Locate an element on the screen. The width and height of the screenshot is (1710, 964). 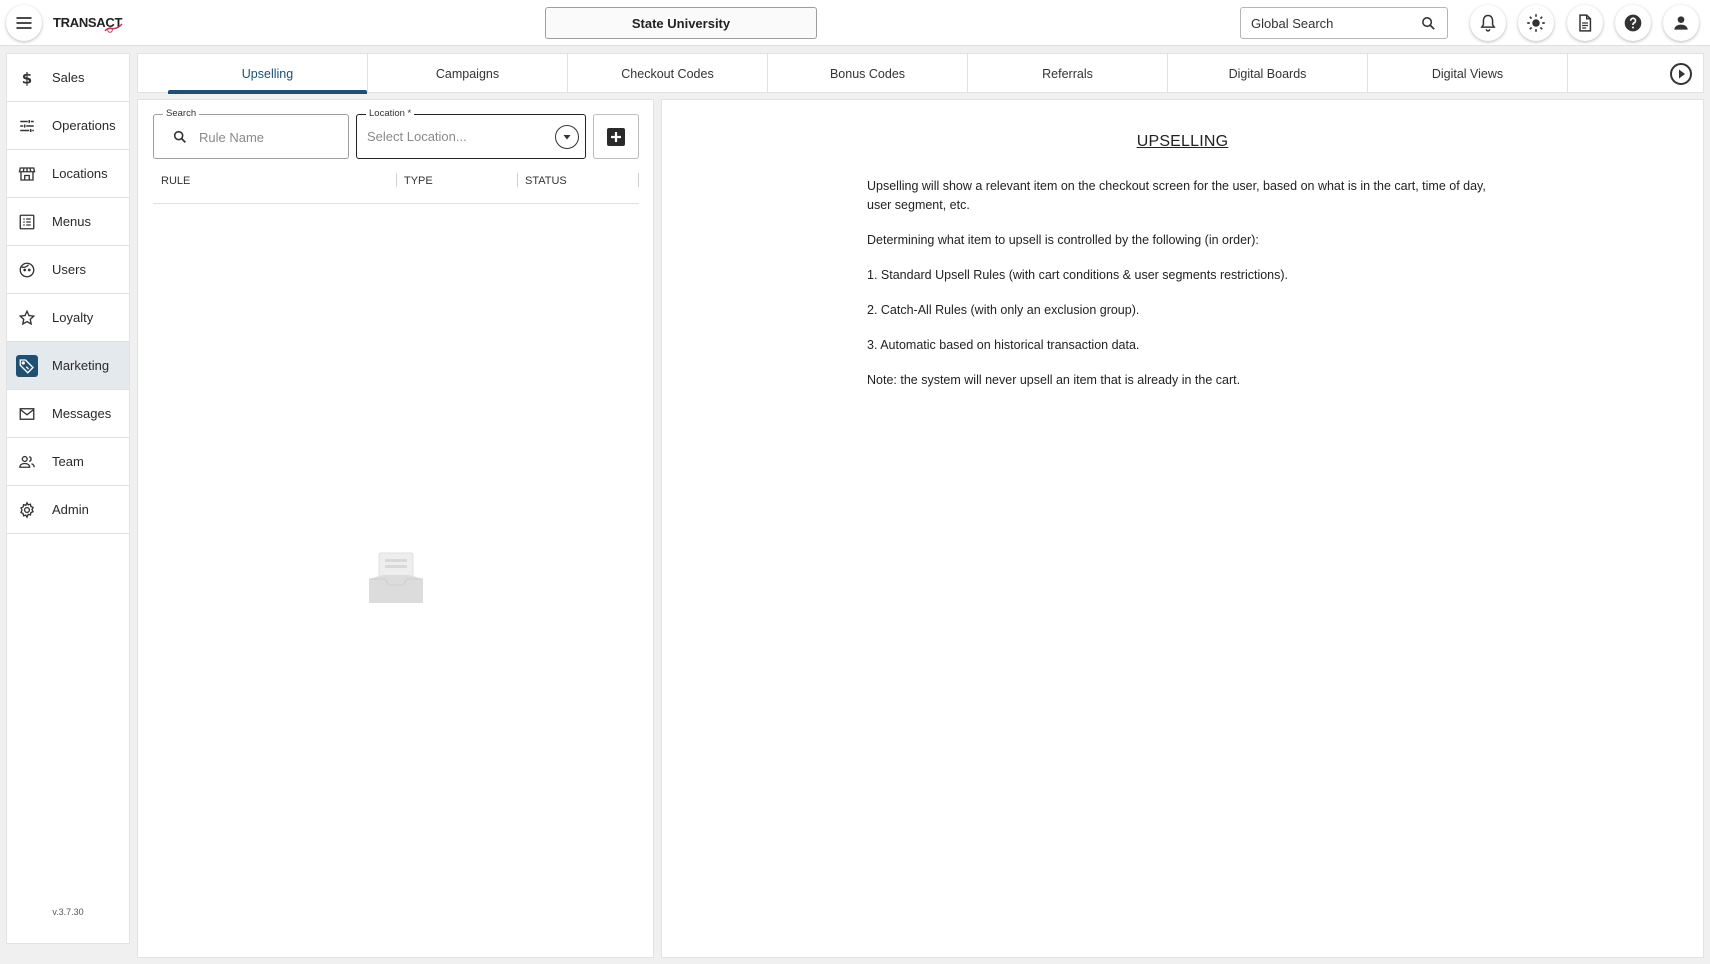
organization-name: State University is located at coordinates (681, 23).